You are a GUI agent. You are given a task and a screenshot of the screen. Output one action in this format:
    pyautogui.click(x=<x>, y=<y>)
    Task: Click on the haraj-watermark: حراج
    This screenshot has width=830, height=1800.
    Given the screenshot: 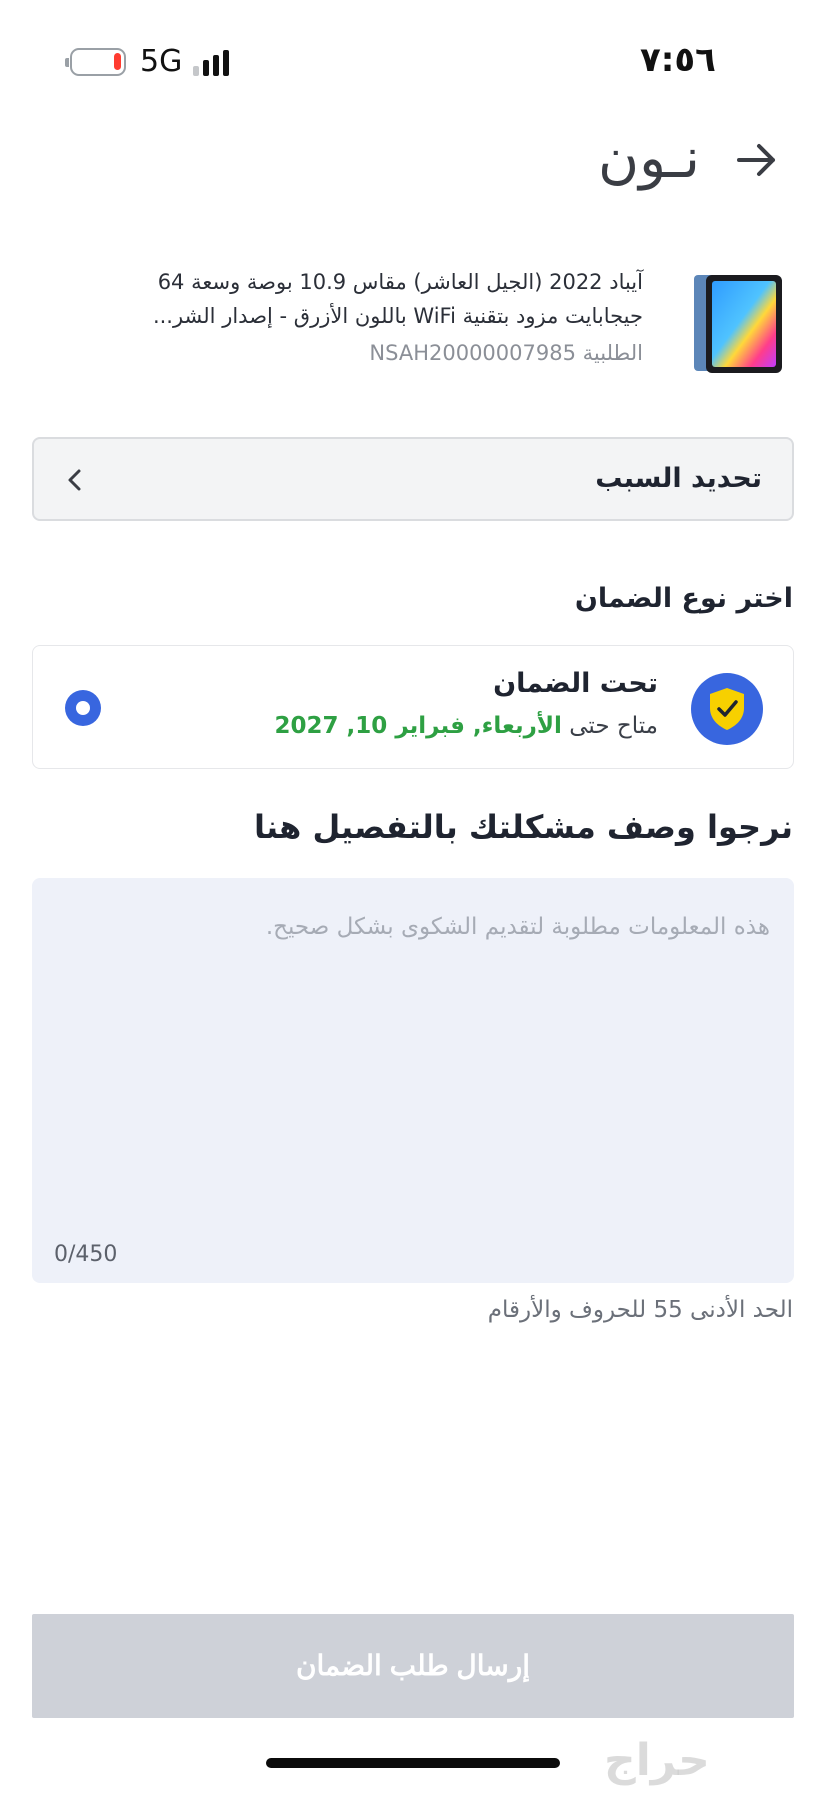 What is the action you would take?
    pyautogui.click(x=657, y=1760)
    